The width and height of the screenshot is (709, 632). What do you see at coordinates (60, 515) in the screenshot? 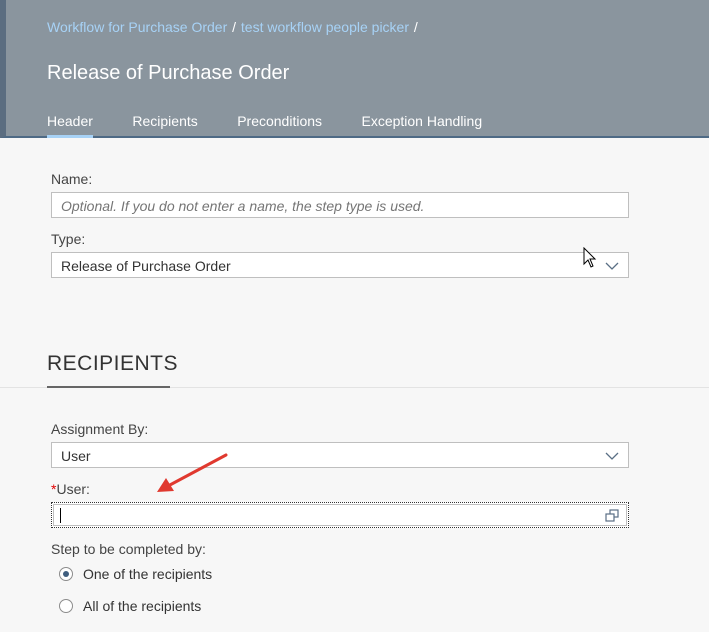
I see `text-caret` at bounding box center [60, 515].